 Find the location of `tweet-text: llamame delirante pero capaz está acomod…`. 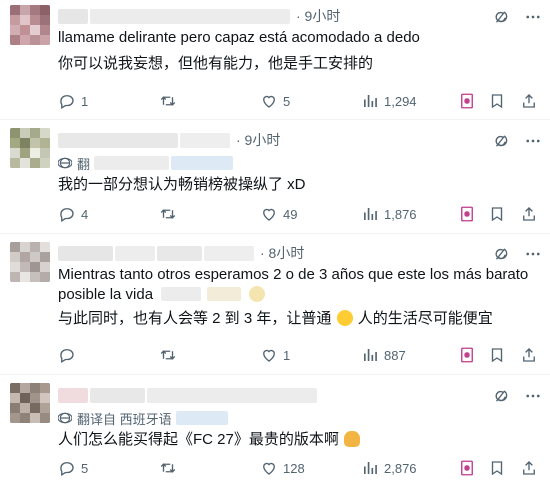

tweet-text: llamame delirante pero capaz está acomod… is located at coordinates (239, 37).